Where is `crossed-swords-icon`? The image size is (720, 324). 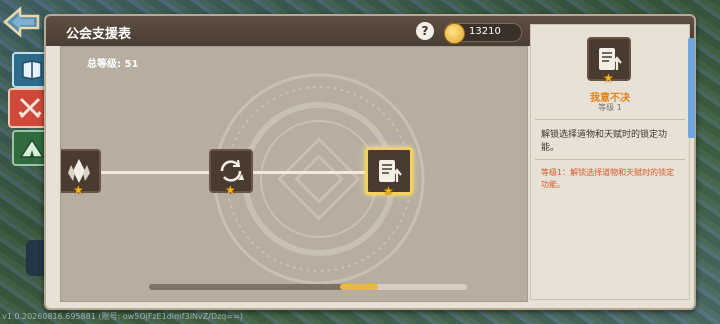 crossed-swords-icon is located at coordinates (30, 108).